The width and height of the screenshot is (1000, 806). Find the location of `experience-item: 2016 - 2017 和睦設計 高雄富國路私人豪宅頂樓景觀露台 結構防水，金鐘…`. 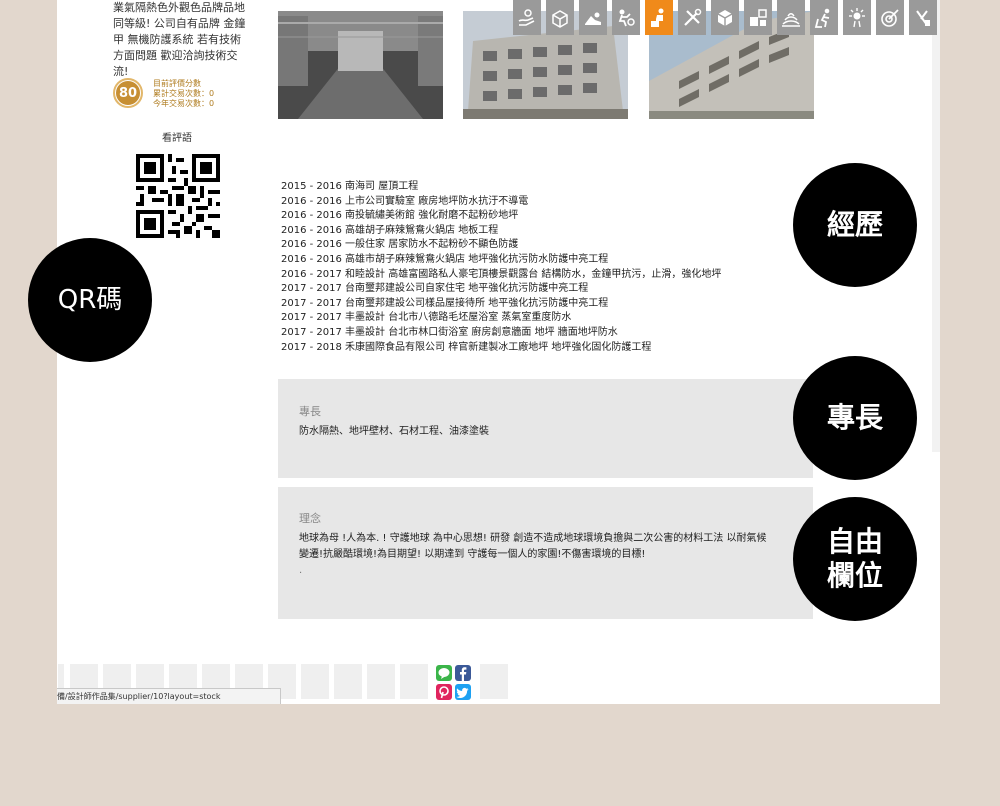

experience-item: 2016 - 2017 和睦設計 高雄富國路私人豪宅頂樓景觀露台 結構防水，金鐘… is located at coordinates (501, 274).